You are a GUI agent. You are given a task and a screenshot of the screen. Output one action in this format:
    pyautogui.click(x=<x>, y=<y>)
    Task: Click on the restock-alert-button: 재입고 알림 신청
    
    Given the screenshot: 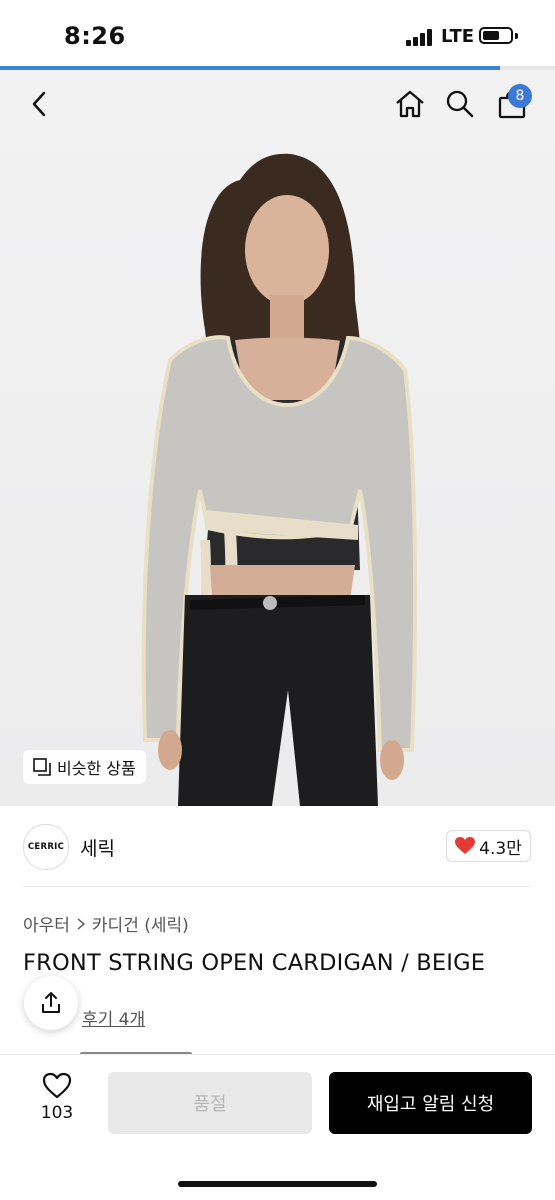 What is the action you would take?
    pyautogui.click(x=430, y=1103)
    